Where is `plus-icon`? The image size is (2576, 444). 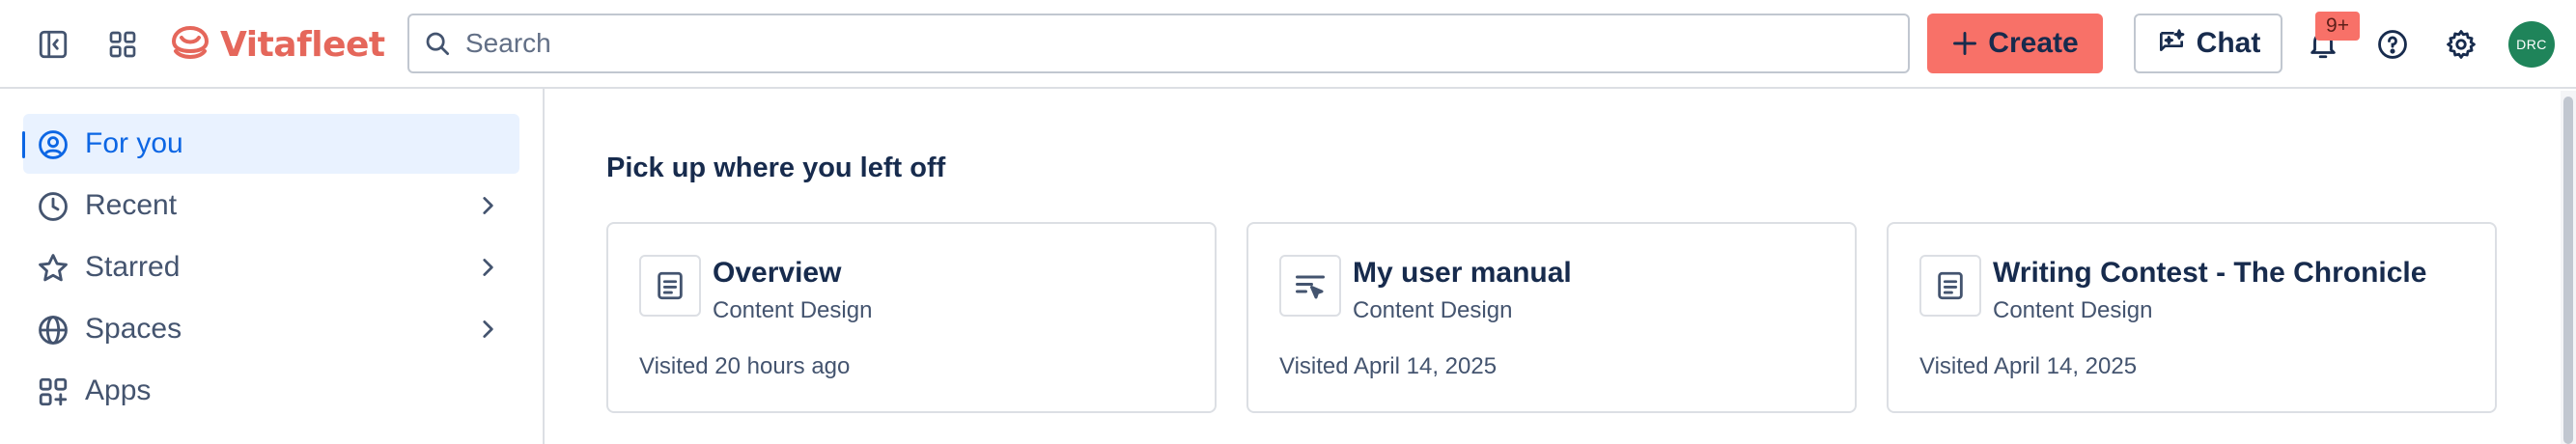 plus-icon is located at coordinates (1965, 43).